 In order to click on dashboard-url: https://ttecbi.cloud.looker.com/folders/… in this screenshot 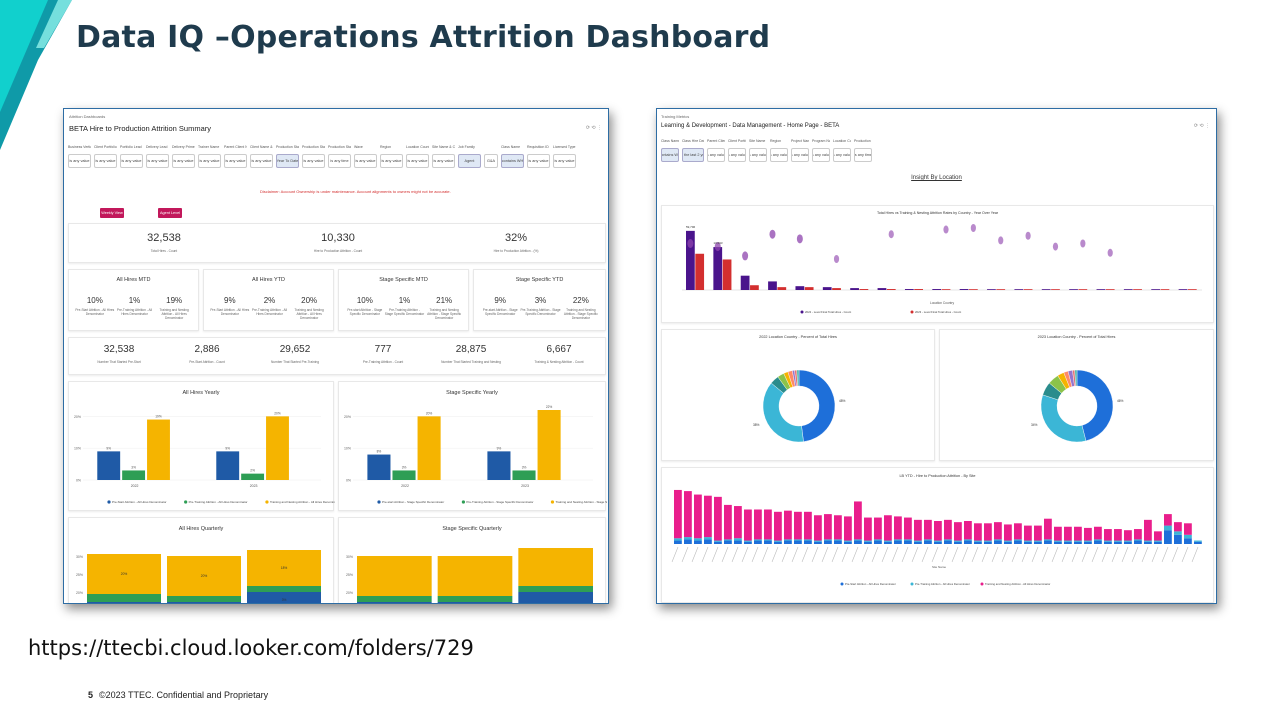, I will do `click(251, 648)`.